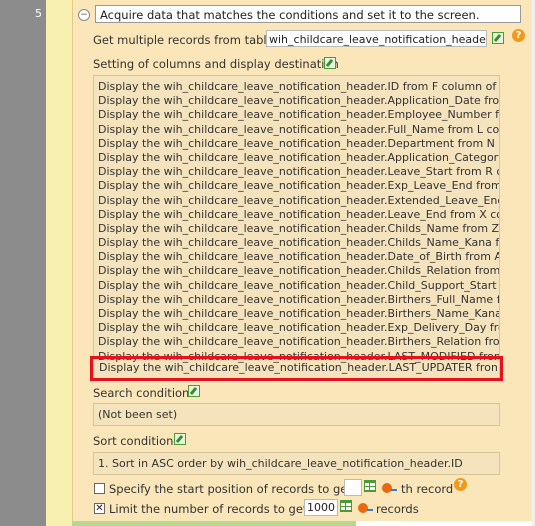 This screenshot has height=526, width=535. I want to click on search-edit-icon, so click(194, 391).